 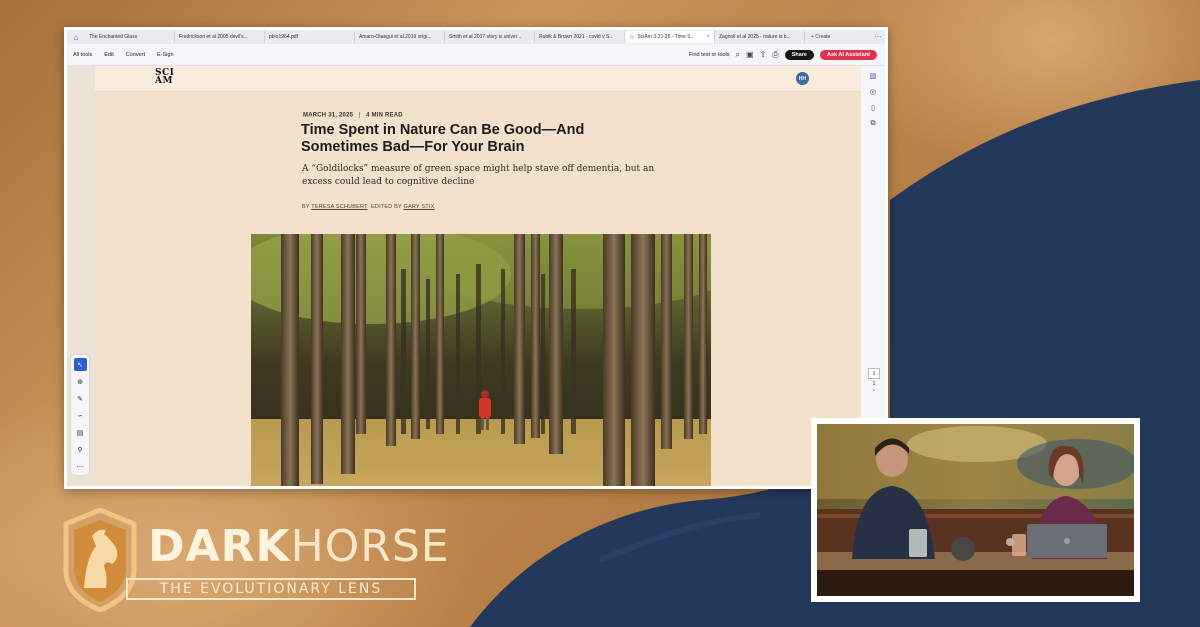 What do you see at coordinates (820, 37) in the screenshot?
I see `create-tab-button: + Create` at bounding box center [820, 37].